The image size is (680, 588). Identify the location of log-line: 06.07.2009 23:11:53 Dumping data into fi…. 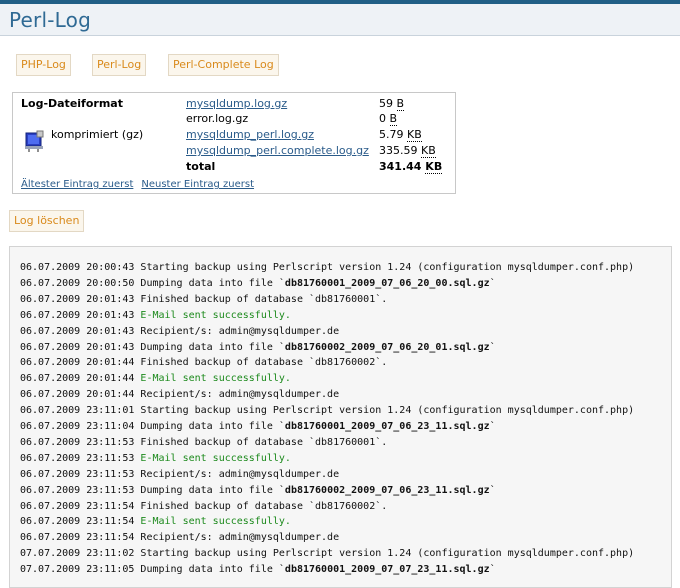
(258, 491).